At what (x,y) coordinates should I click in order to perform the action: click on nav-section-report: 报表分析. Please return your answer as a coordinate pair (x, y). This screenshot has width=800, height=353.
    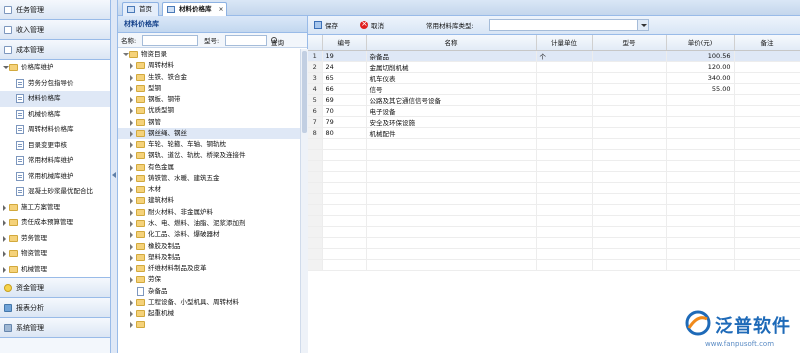
    Looking at the image, I should click on (55, 308).